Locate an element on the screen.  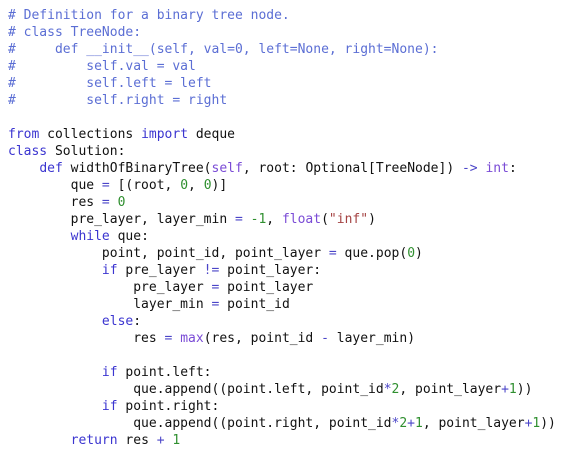
code-token: point.left: is located at coordinates (164, 372).